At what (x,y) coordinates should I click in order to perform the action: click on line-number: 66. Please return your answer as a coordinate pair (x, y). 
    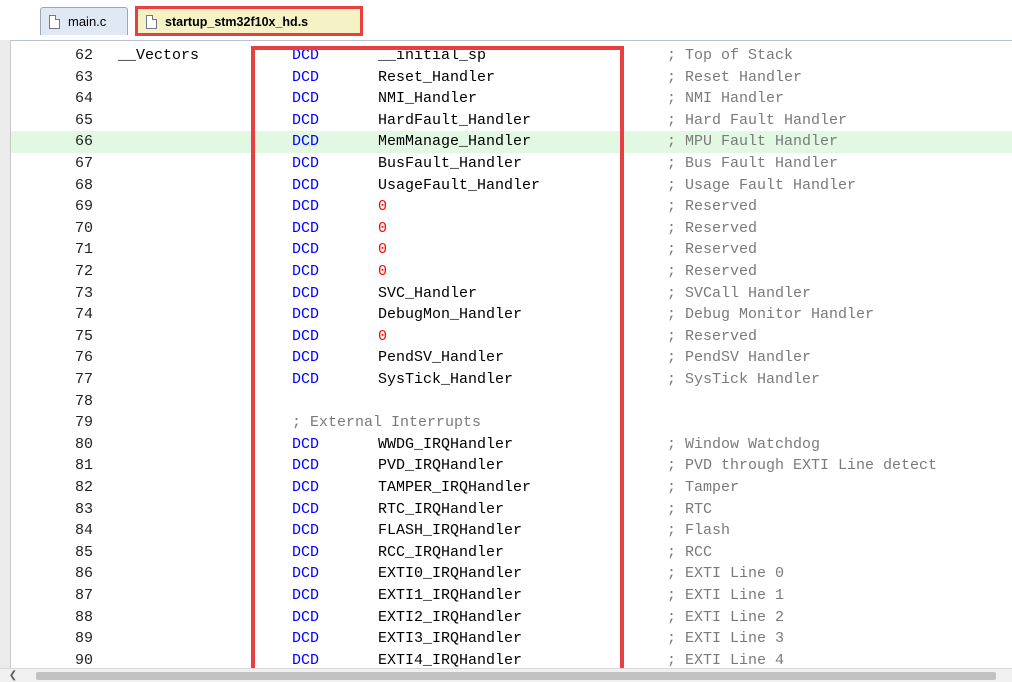
    Looking at the image, I should click on (83, 142).